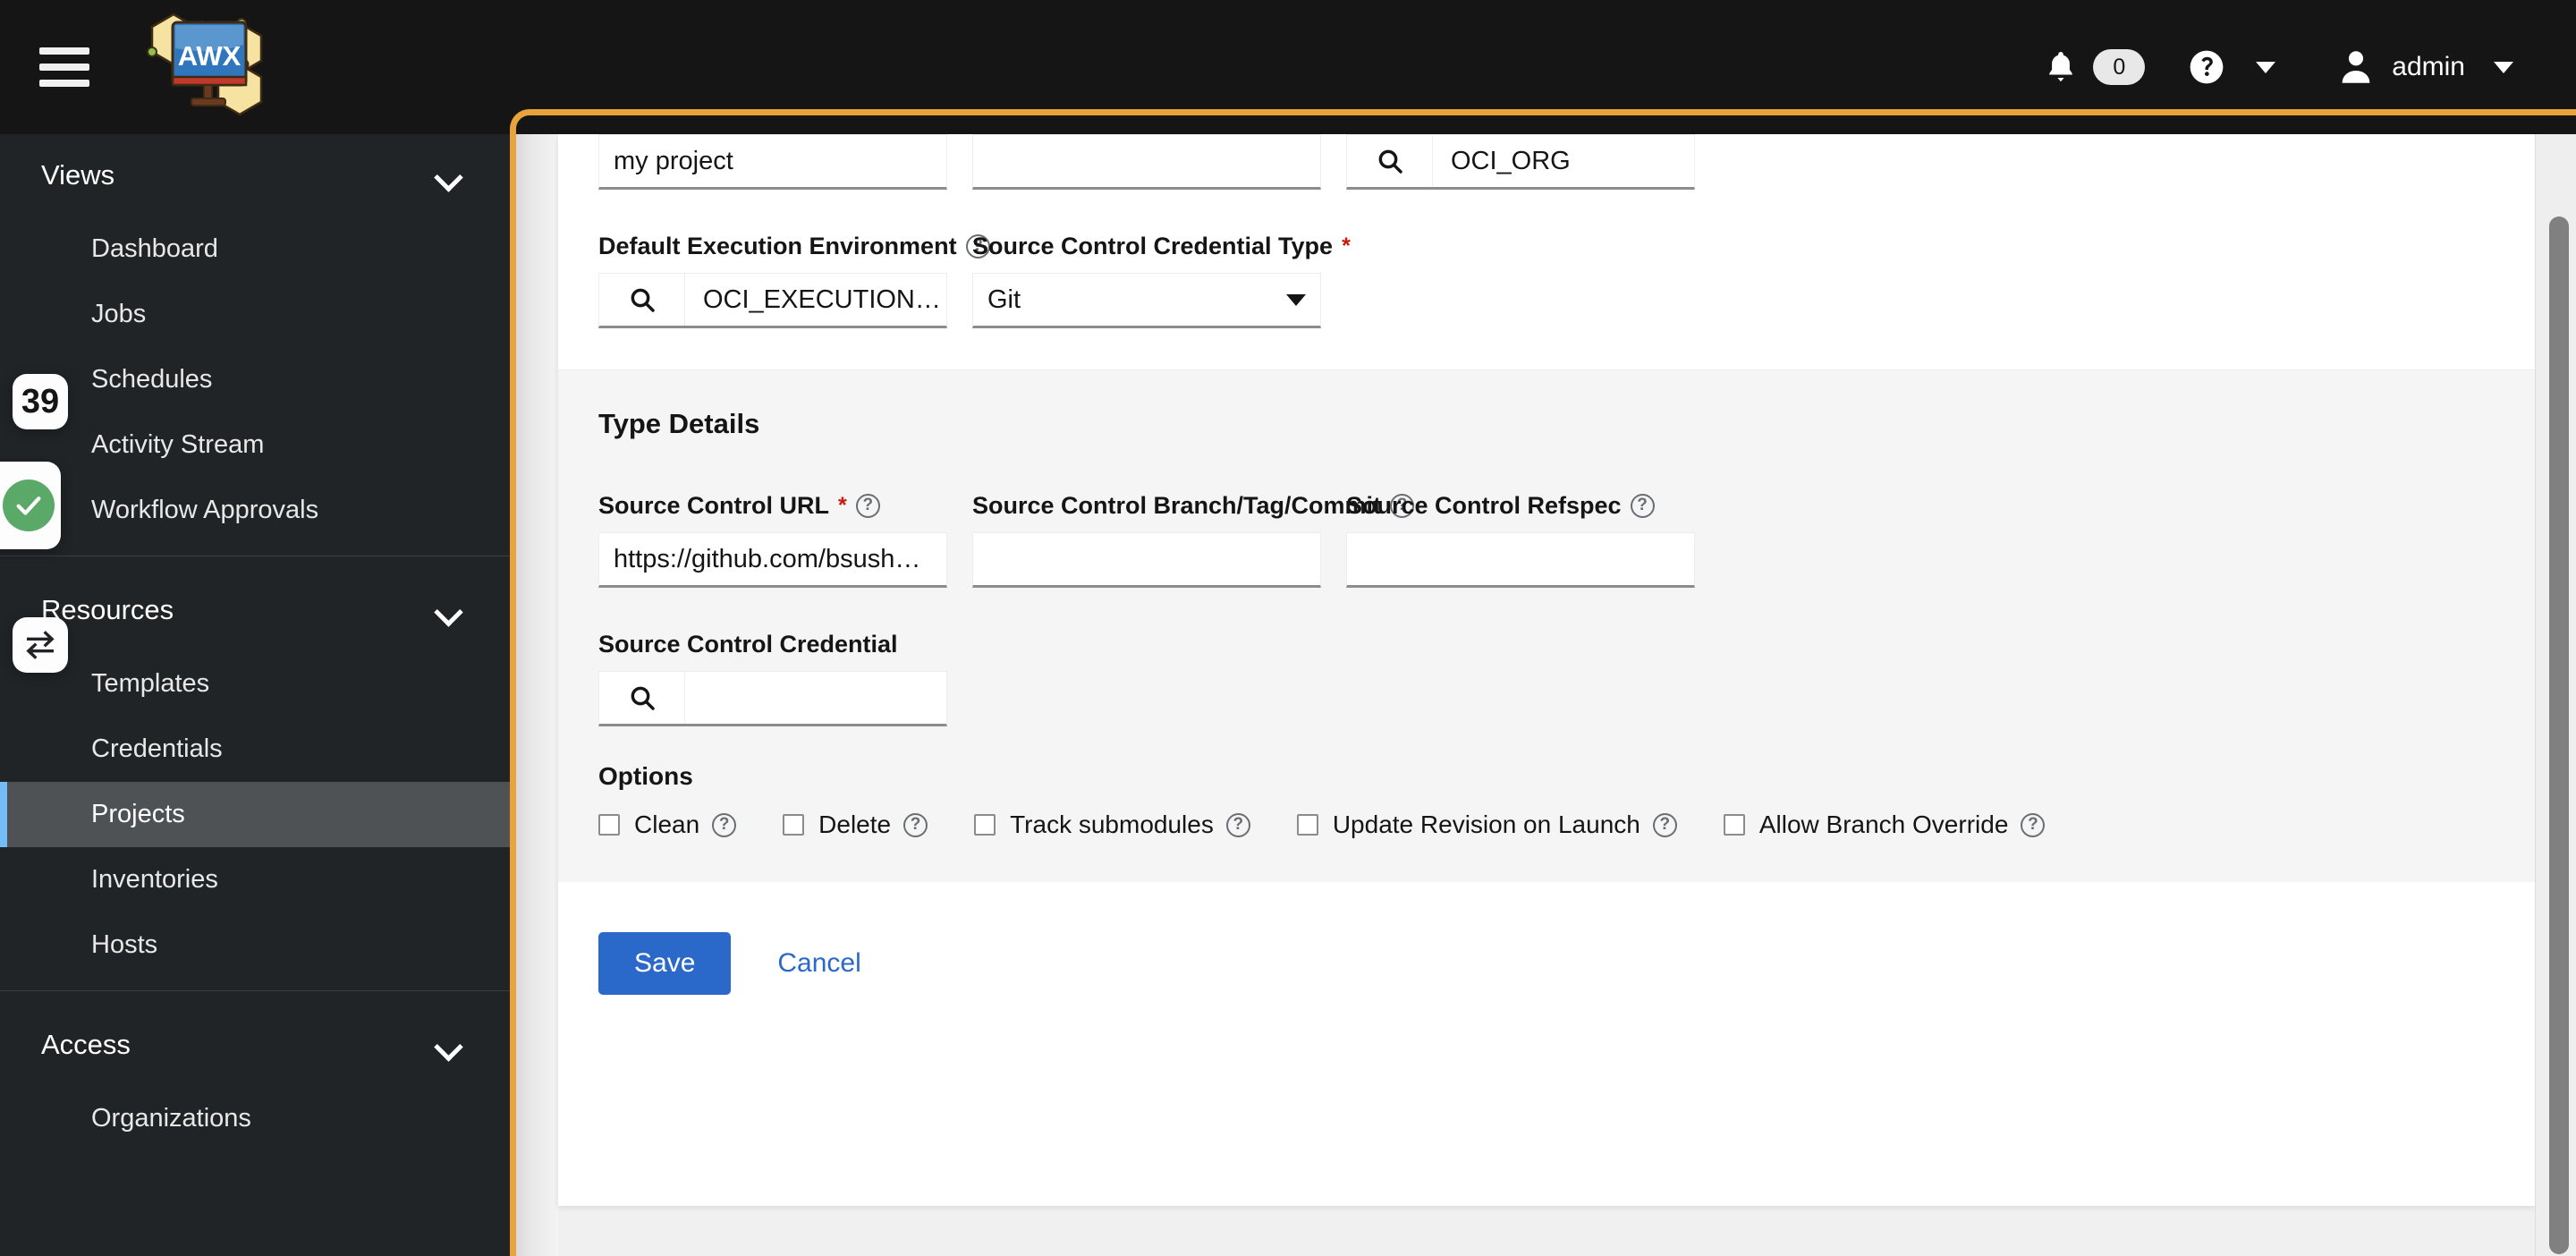 The height and width of the screenshot is (1256, 2576). What do you see at coordinates (1520, 280) in the screenshot?
I see `second-row-spacer` at bounding box center [1520, 280].